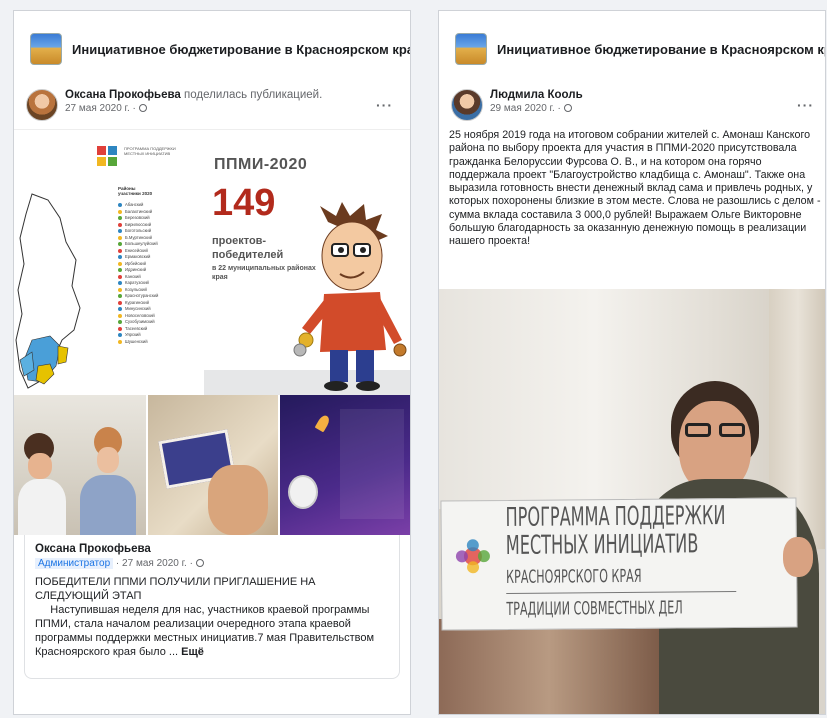  What do you see at coordinates (602, 545) in the screenshot?
I see `sign-line-2: МЕСТНЫХ ИНИЦИАТИВ` at bounding box center [602, 545].